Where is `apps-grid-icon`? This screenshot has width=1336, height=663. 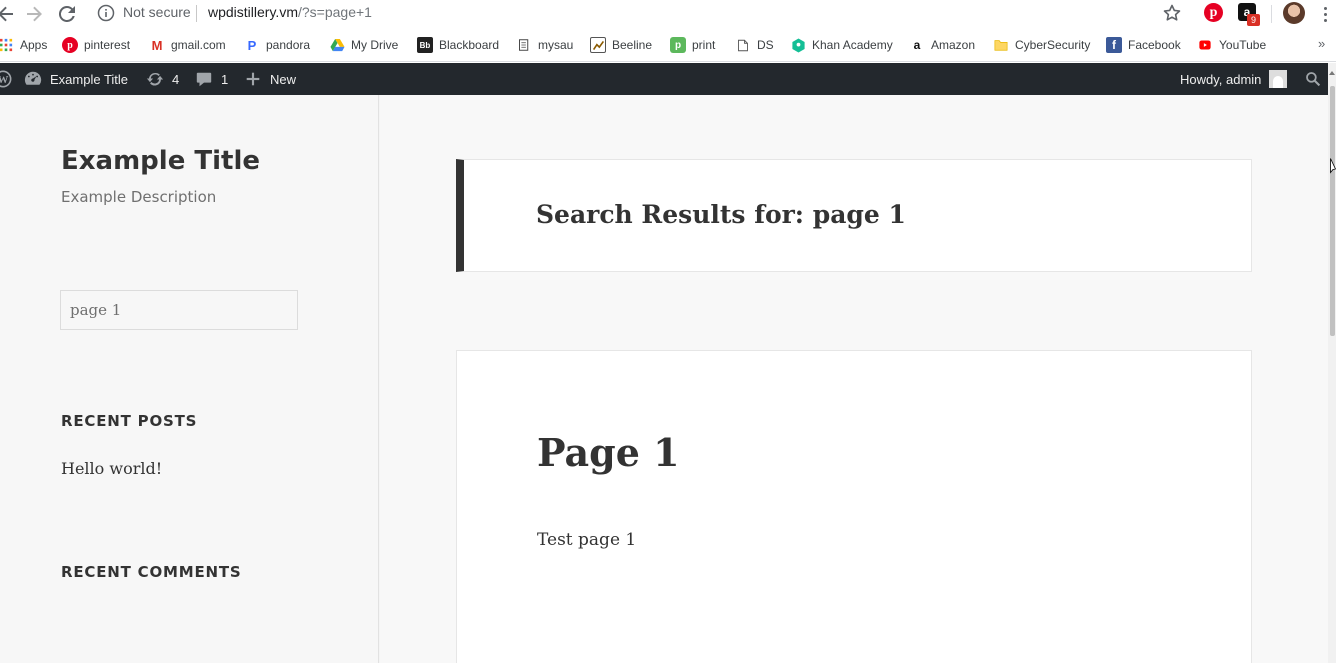 apps-grid-icon is located at coordinates (7, 45).